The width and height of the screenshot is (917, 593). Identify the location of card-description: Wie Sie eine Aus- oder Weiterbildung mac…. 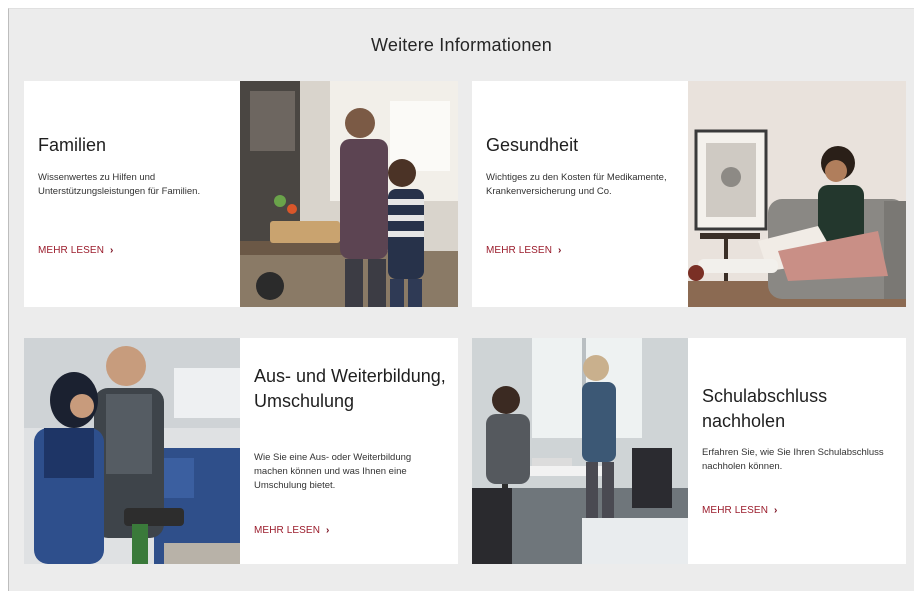
(333, 471).